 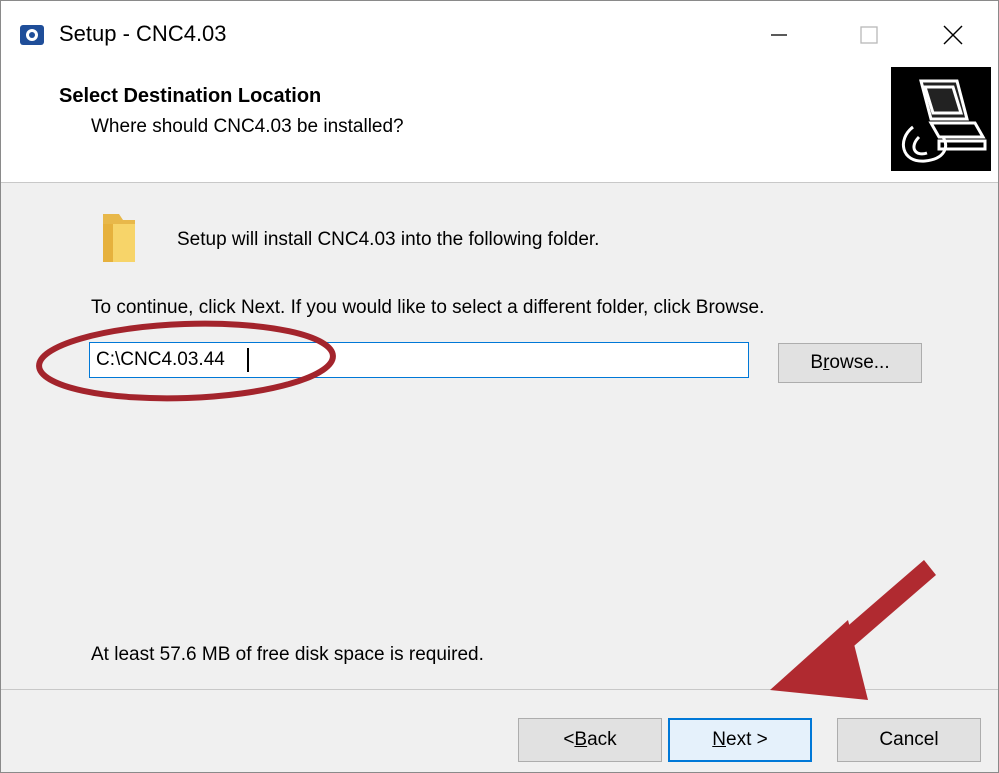 I want to click on back-label-post: ack, so click(x=602, y=739).